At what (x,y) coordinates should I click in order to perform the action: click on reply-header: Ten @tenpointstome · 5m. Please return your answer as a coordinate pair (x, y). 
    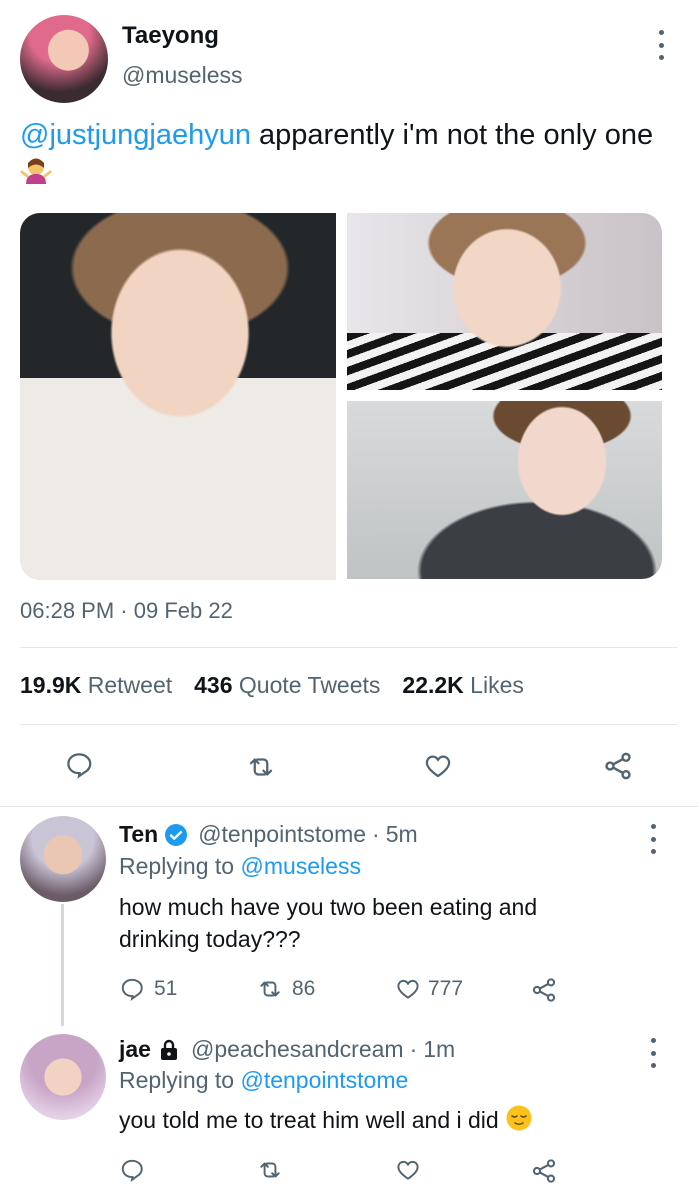
    Looking at the image, I should click on (268, 834).